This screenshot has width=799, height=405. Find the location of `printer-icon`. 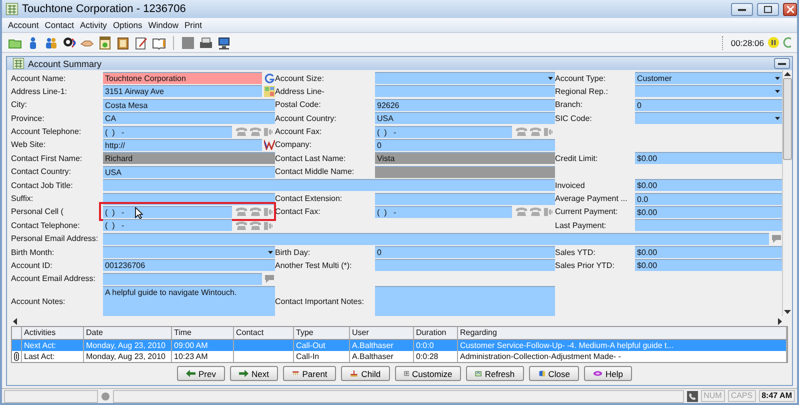

printer-icon is located at coordinates (206, 43).